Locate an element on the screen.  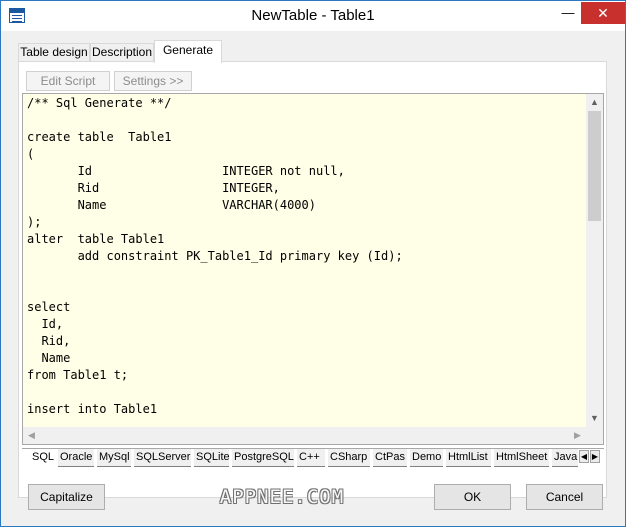
vertical-scroll-thumb is located at coordinates (594, 166).